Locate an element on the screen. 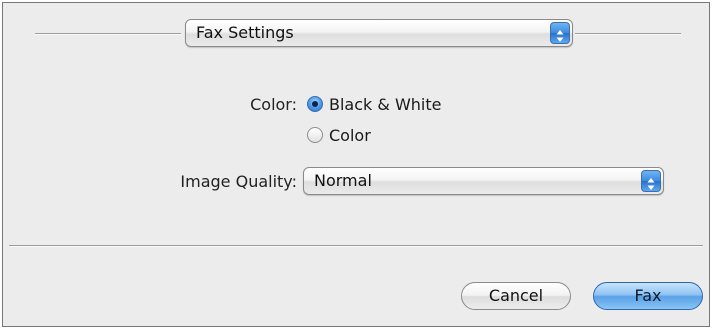 This screenshot has width=716, height=331. radio-black-white: Black & White is located at coordinates (374, 104).